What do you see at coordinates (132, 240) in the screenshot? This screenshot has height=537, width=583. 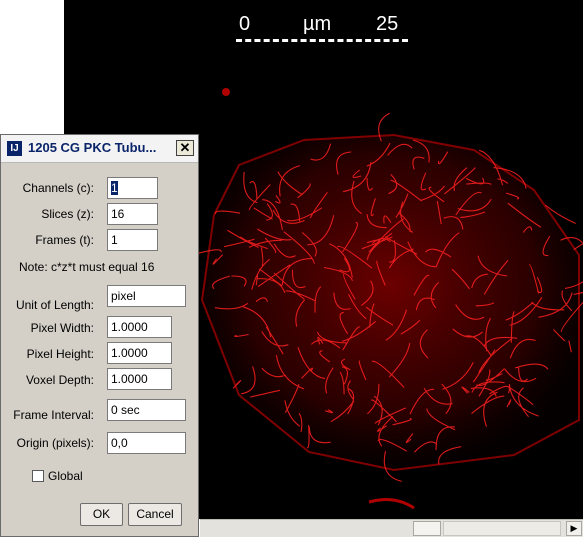 I see `frames-field: 1` at bounding box center [132, 240].